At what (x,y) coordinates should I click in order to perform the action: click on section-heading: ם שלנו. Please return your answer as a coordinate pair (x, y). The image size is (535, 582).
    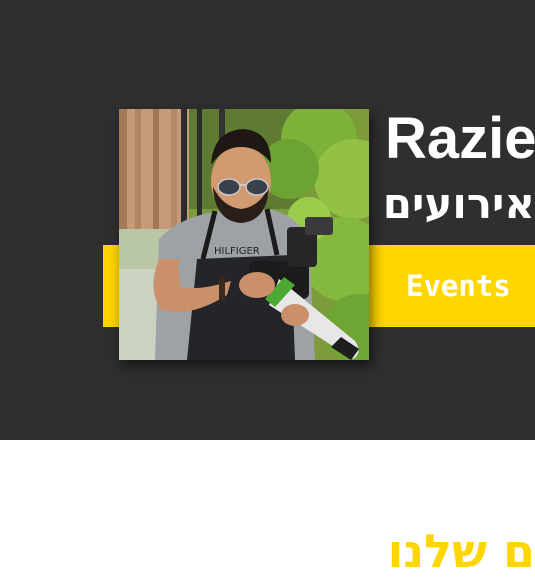
    Looking at the image, I should click on (461, 551).